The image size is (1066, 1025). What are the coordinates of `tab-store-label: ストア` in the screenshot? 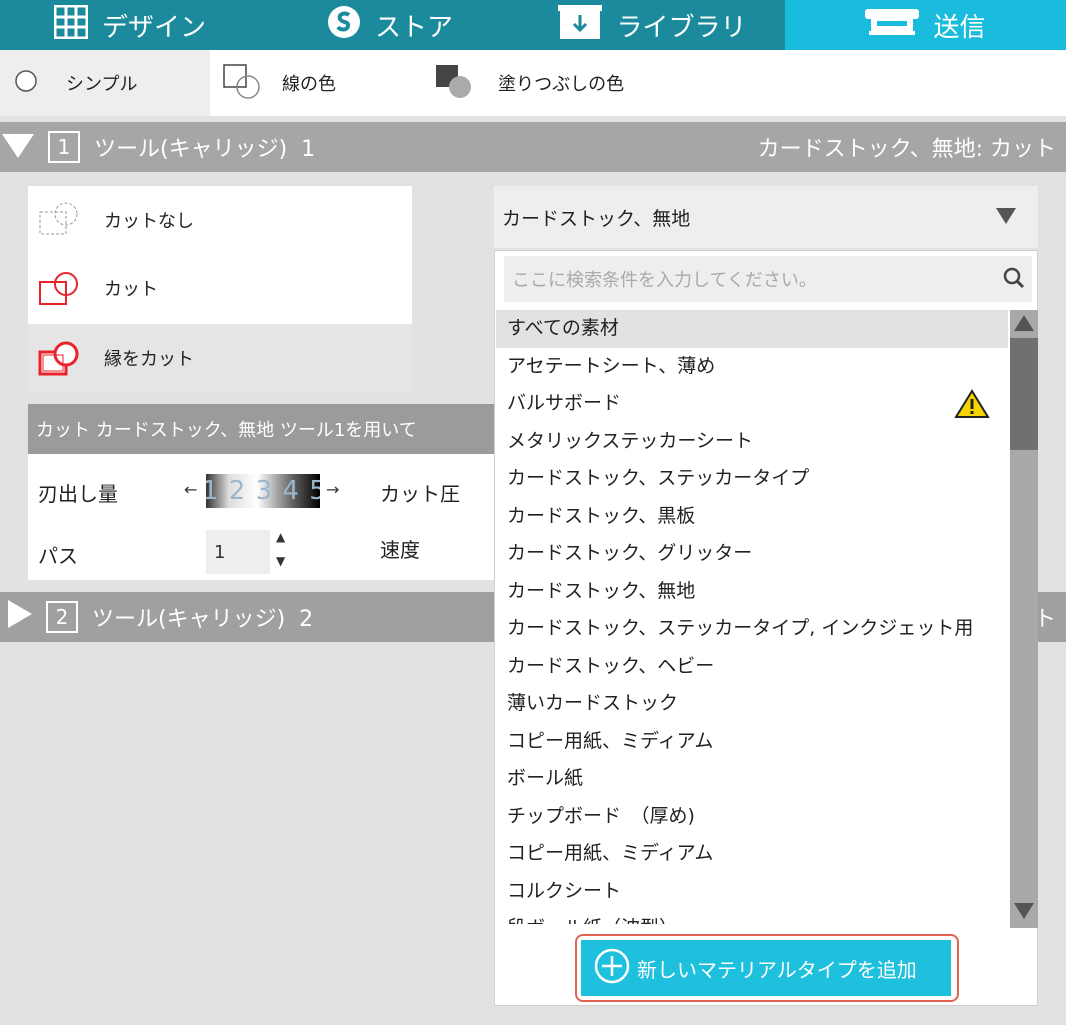 It's located at (413, 27).